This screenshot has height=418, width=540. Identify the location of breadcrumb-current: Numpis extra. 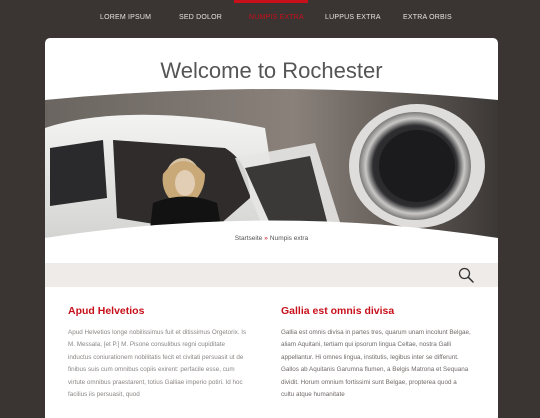
(289, 238).